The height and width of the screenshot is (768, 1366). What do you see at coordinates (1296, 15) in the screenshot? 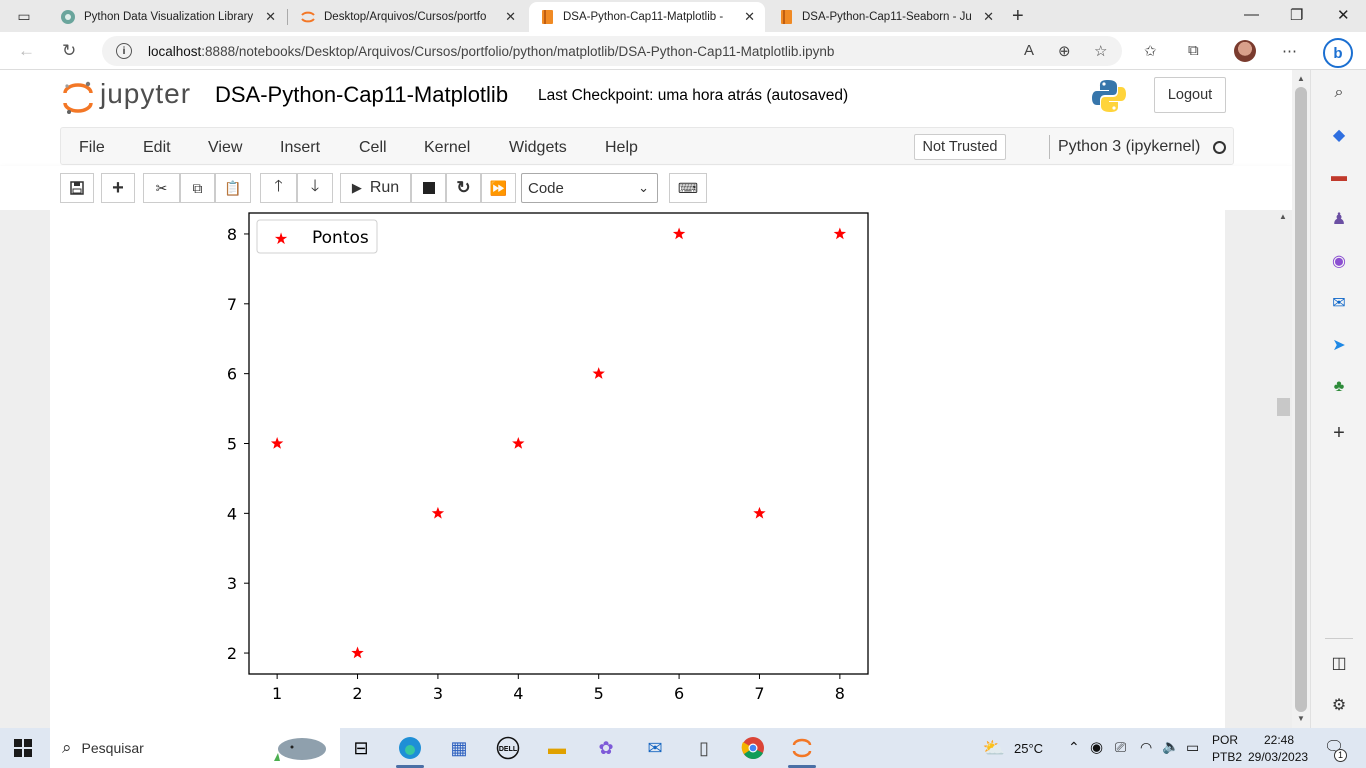
I see `restore-icon: ❐` at bounding box center [1296, 15].